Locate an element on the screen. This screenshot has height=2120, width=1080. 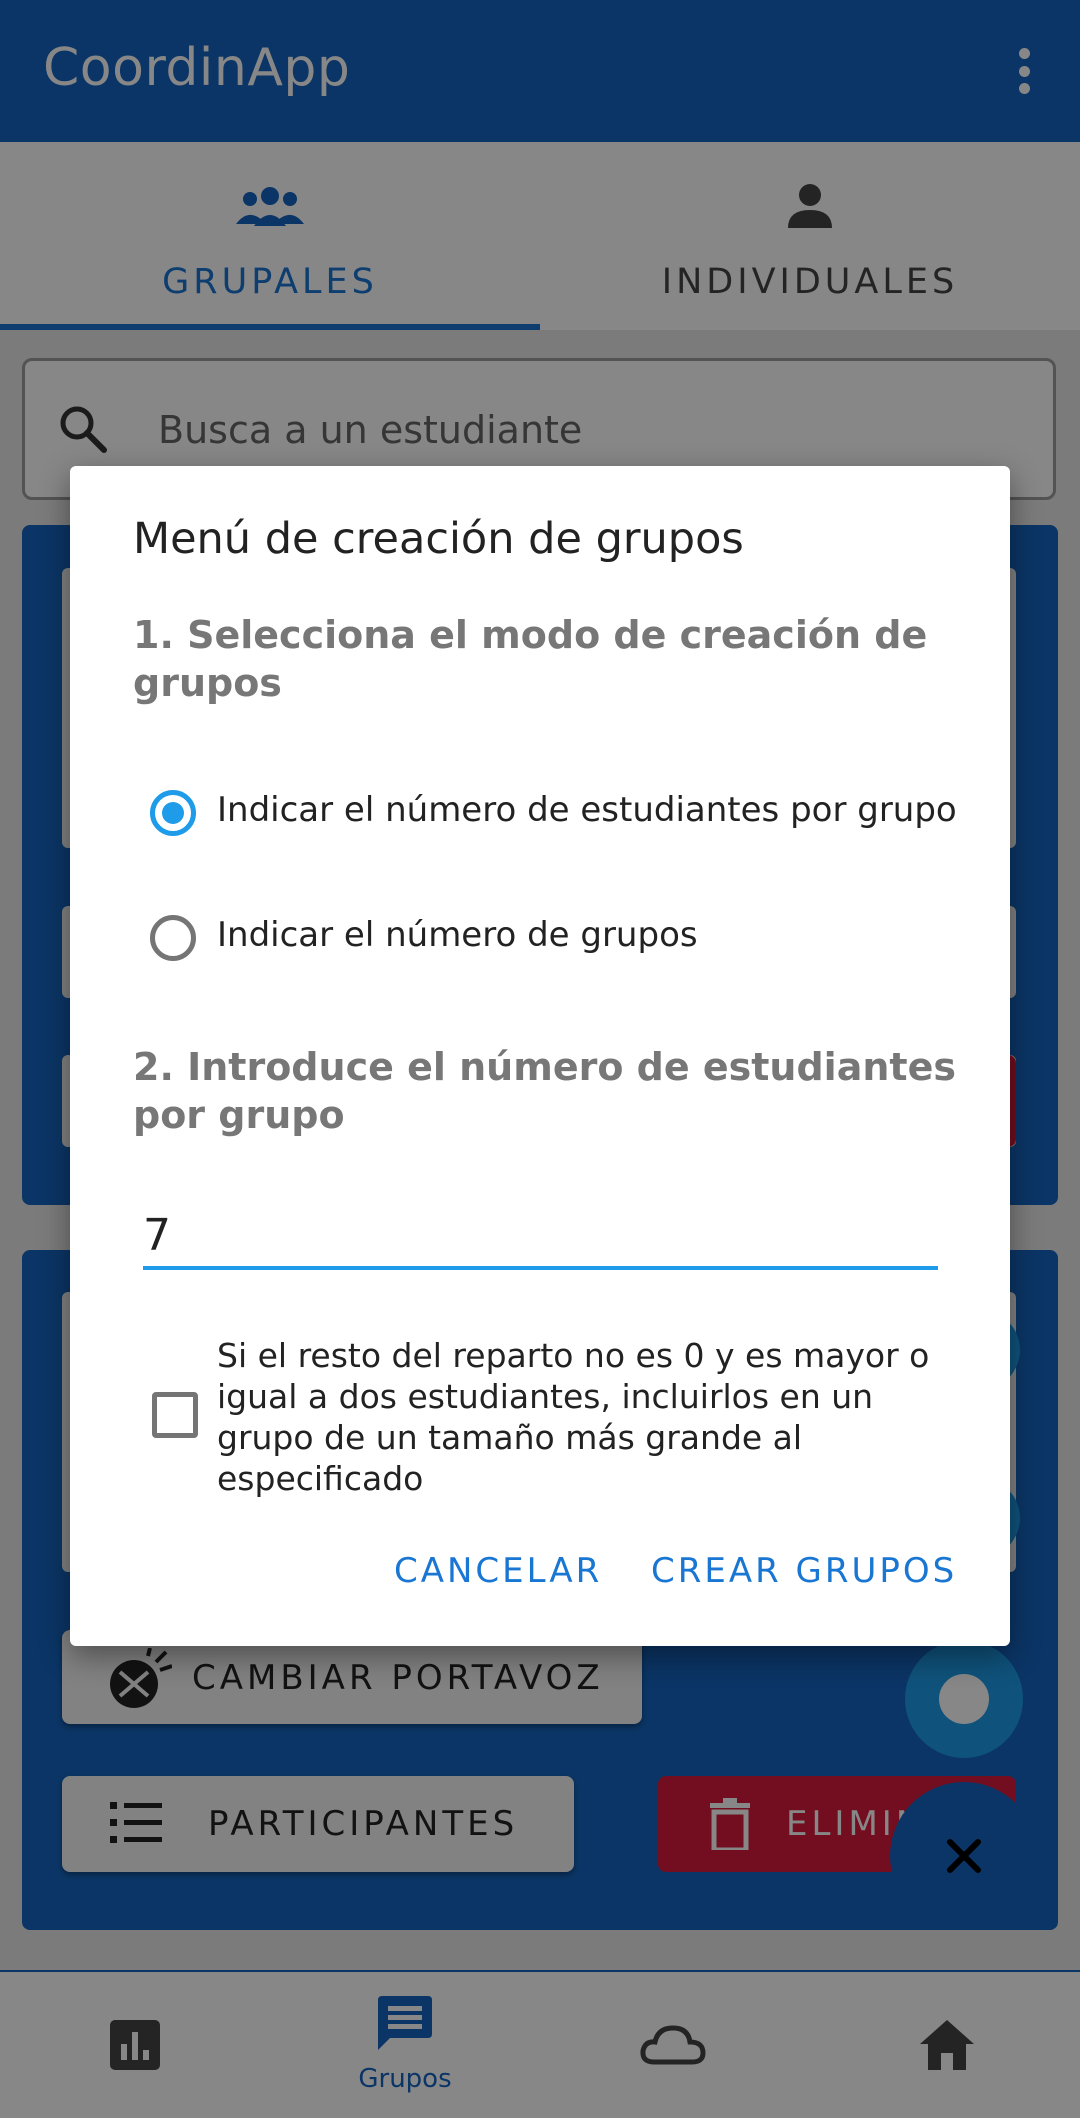
create-groups-button: CREAR GRUPOS is located at coordinates (804, 1571).